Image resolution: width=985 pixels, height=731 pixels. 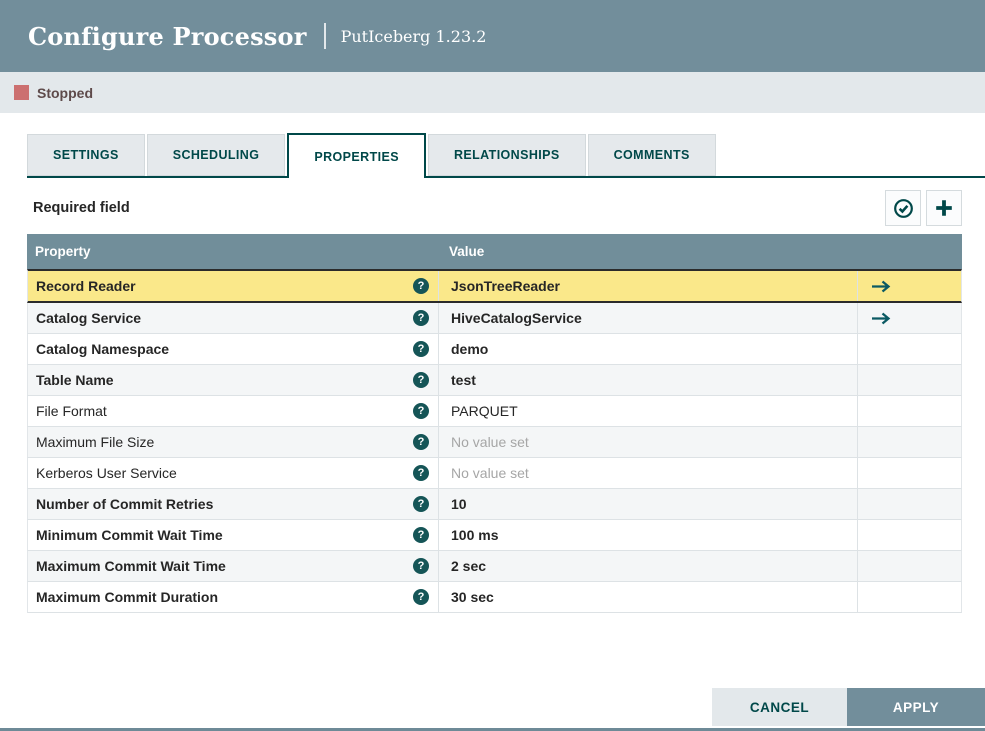 What do you see at coordinates (233, 349) in the screenshot?
I see `property-cell: Catalog Namespace ?` at bounding box center [233, 349].